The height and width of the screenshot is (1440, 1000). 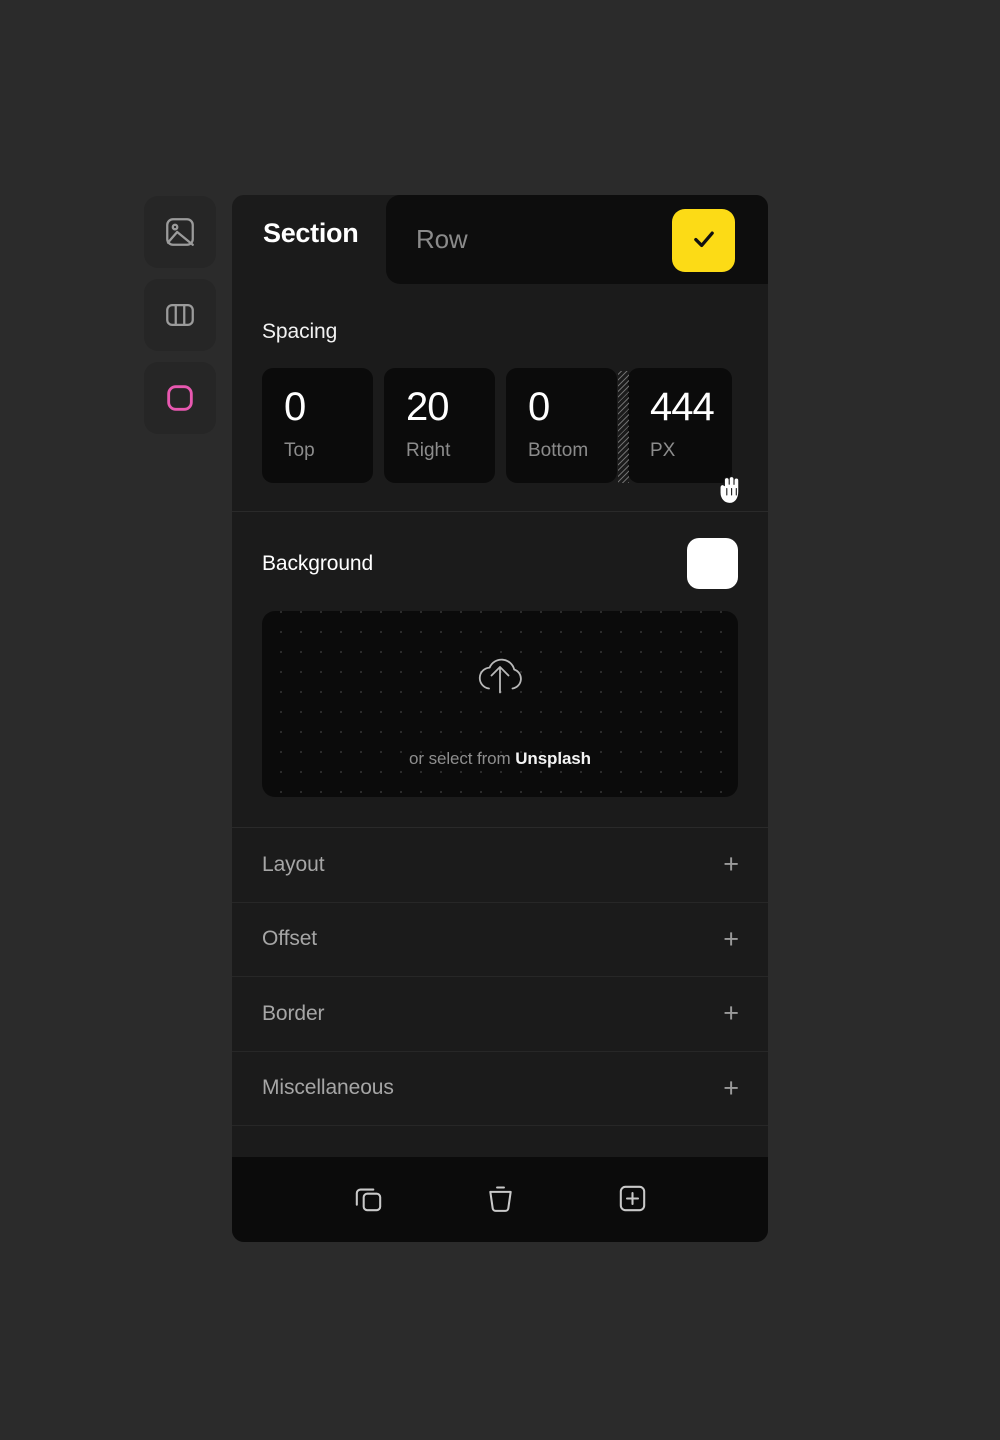 I want to click on accordion-row-border: Border +, so click(x=500, y=1014).